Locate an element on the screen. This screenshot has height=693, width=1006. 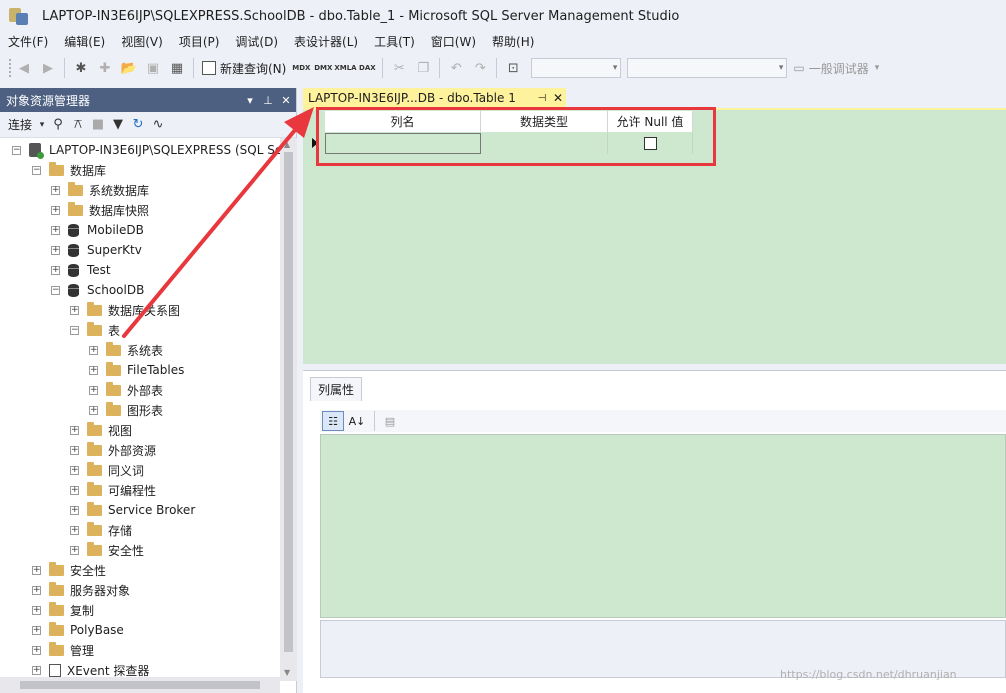
document-tab-table-designer: LAPTOP-IN3E6IJP...DB - dbo.Table 1 ⊣ ✕ is located at coordinates (434, 98).